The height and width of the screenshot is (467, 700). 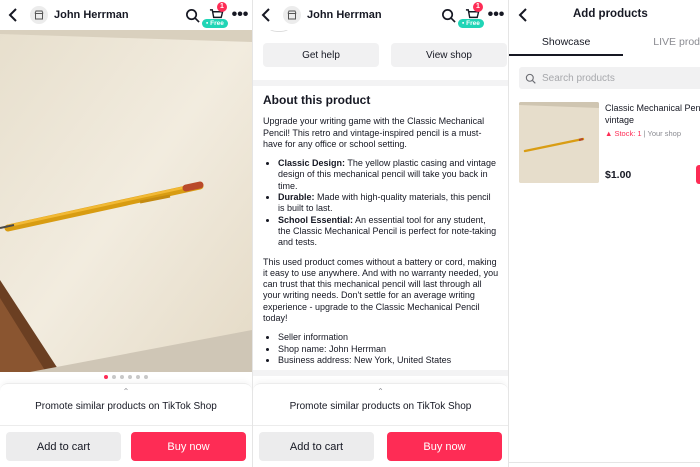 I want to click on feature-label: Durable:, so click(x=296, y=197).